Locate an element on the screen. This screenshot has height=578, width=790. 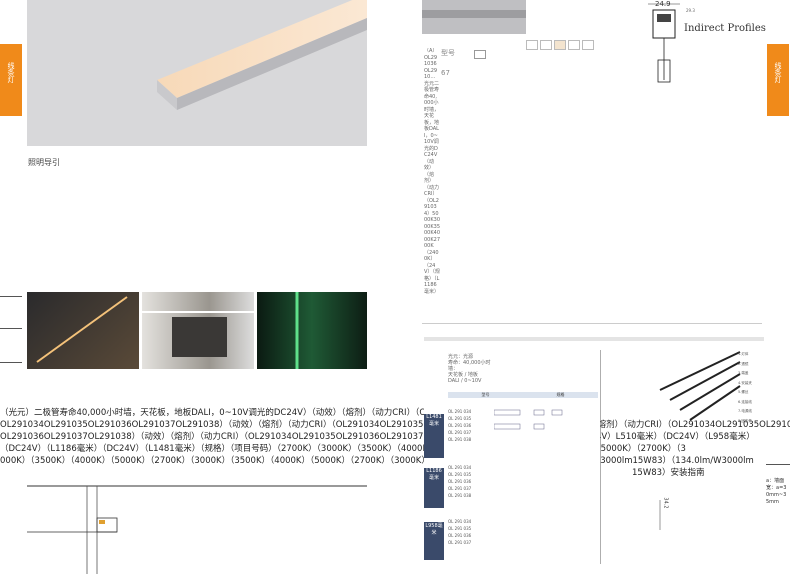
callout-label: 5.螺丝 is located at coordinates (743, 392).